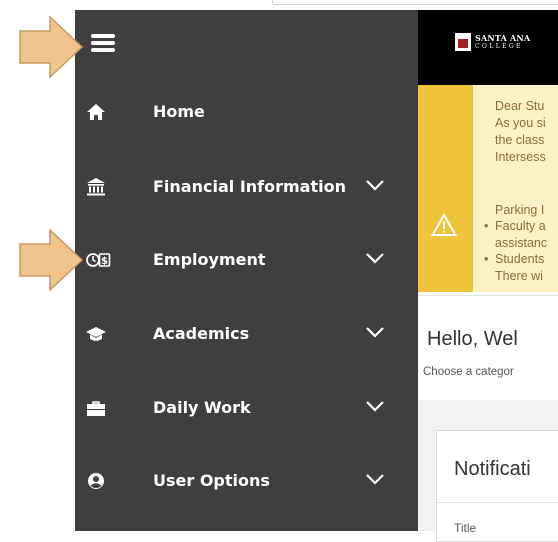  I want to click on column-header-title: Title, so click(465, 528).